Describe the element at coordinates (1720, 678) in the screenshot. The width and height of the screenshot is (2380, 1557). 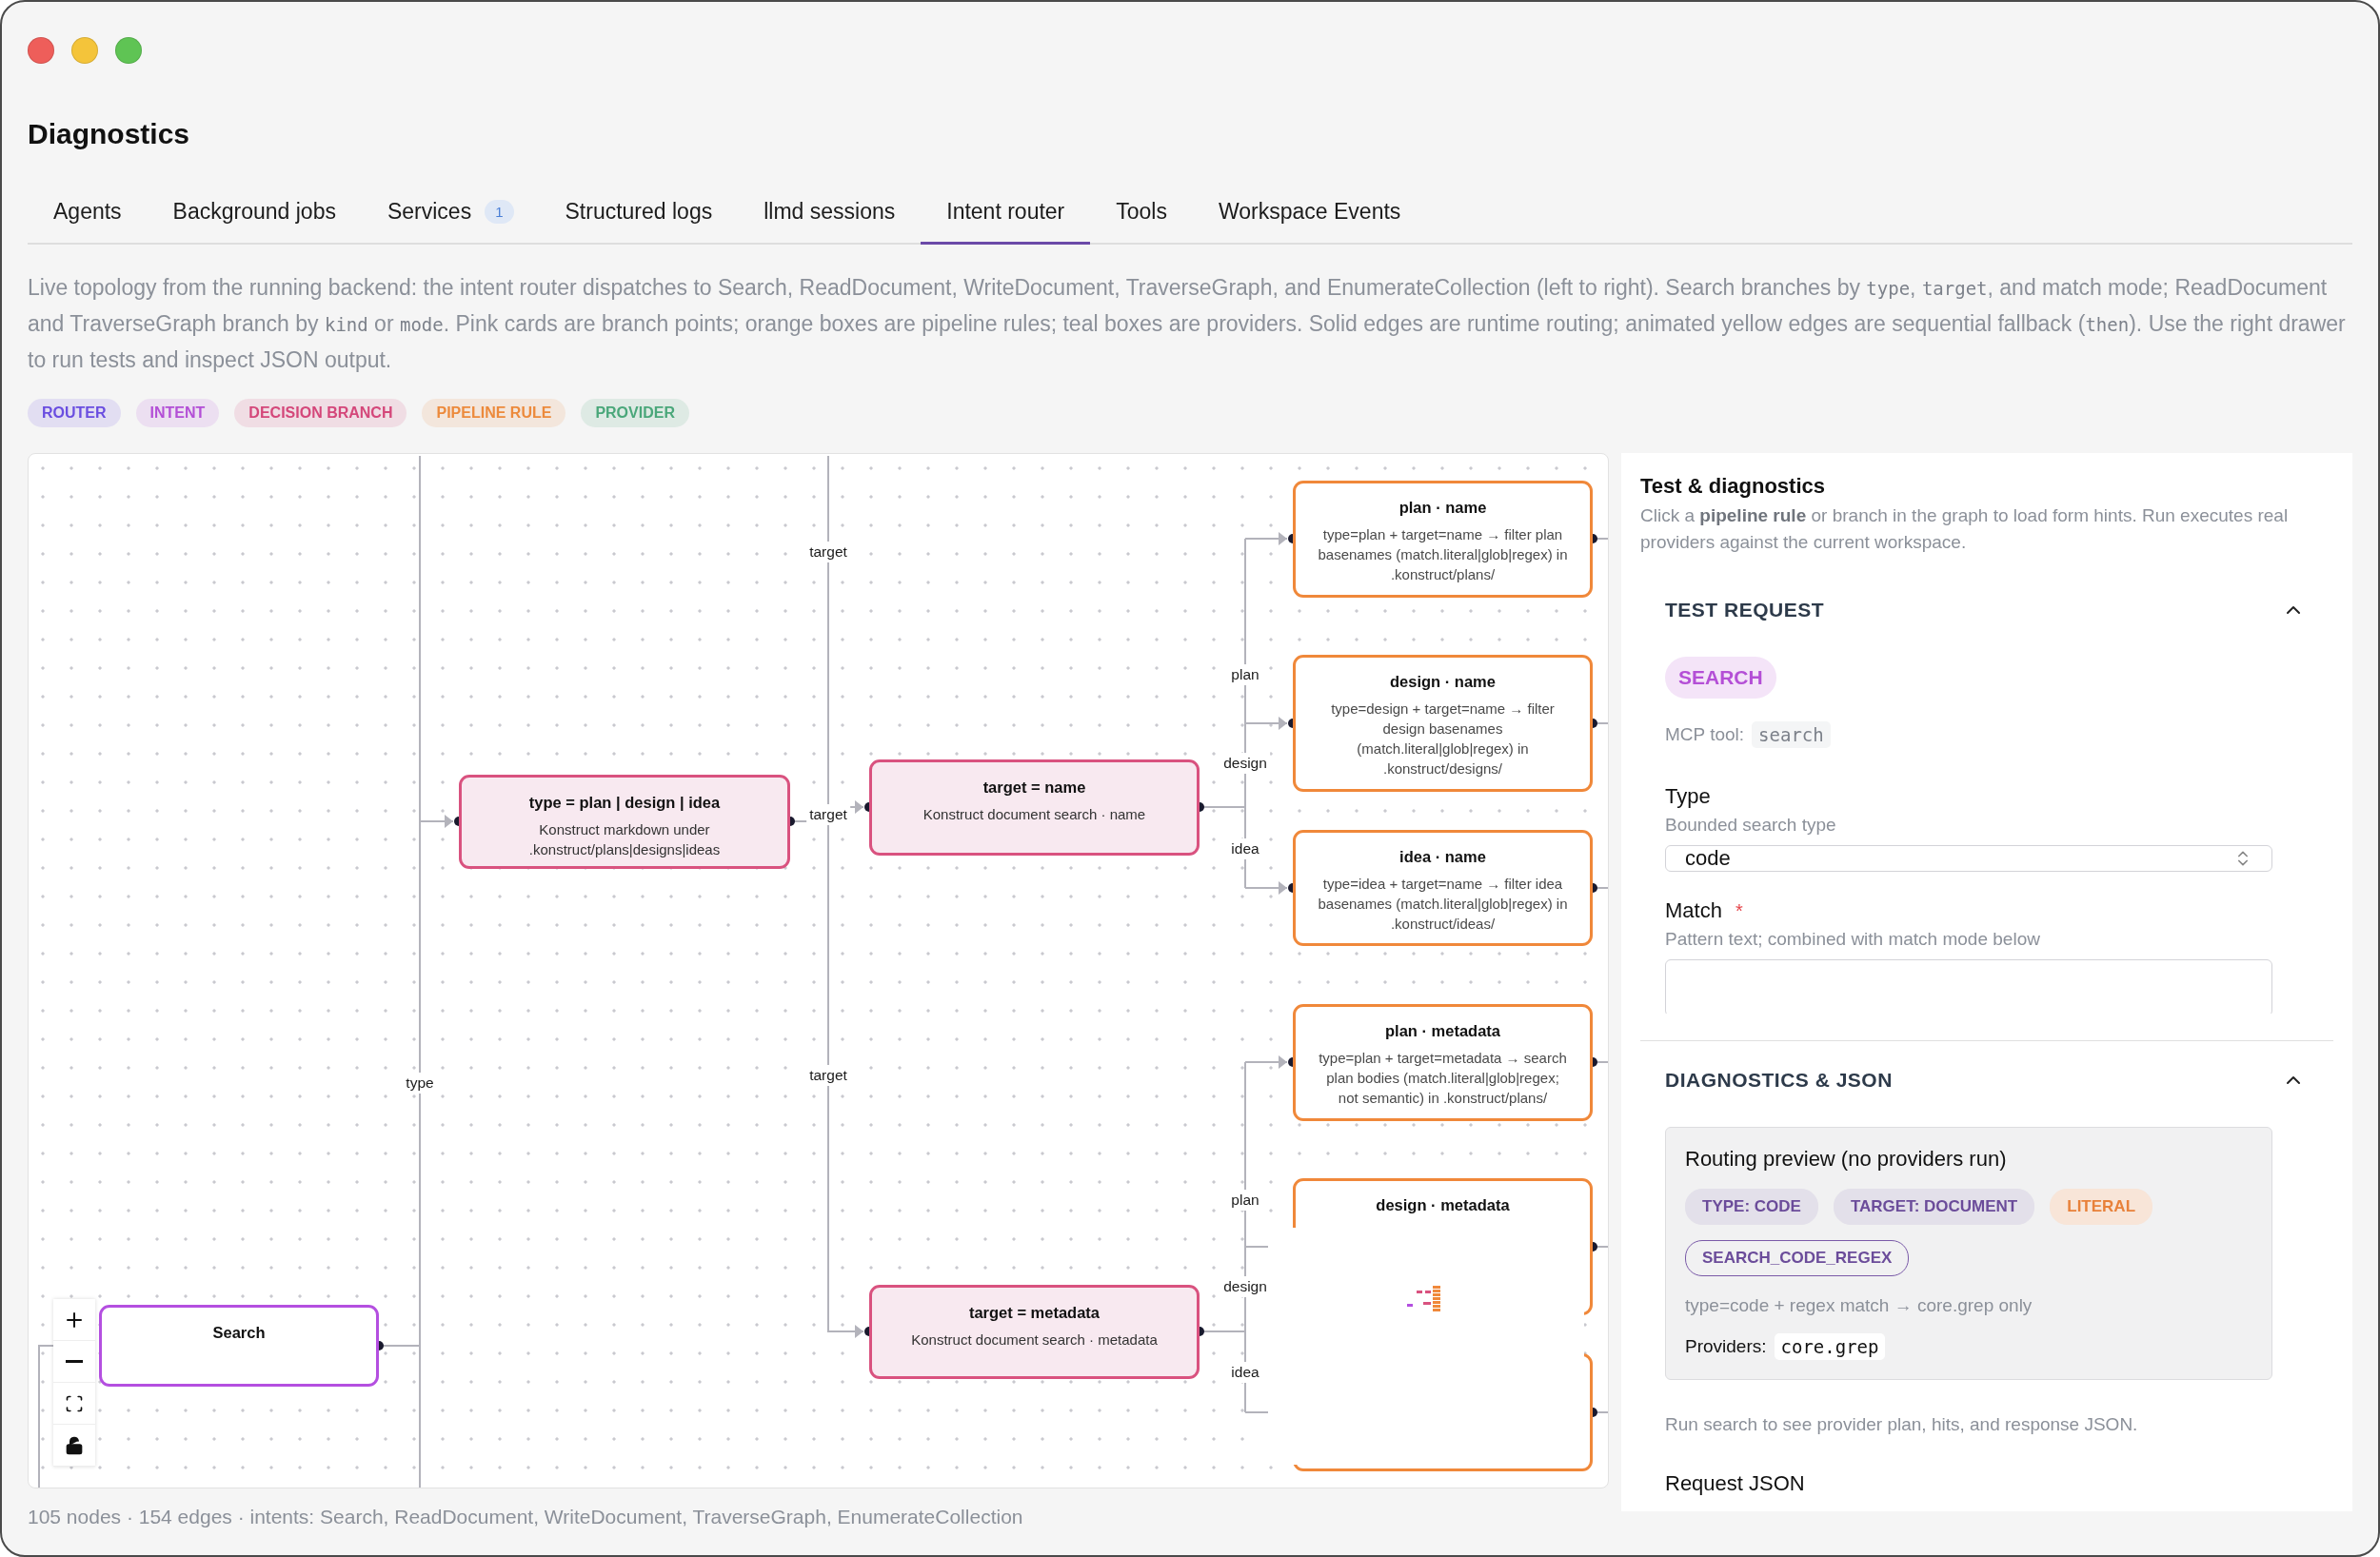
I see `intent-chip: SEARCH` at that location.